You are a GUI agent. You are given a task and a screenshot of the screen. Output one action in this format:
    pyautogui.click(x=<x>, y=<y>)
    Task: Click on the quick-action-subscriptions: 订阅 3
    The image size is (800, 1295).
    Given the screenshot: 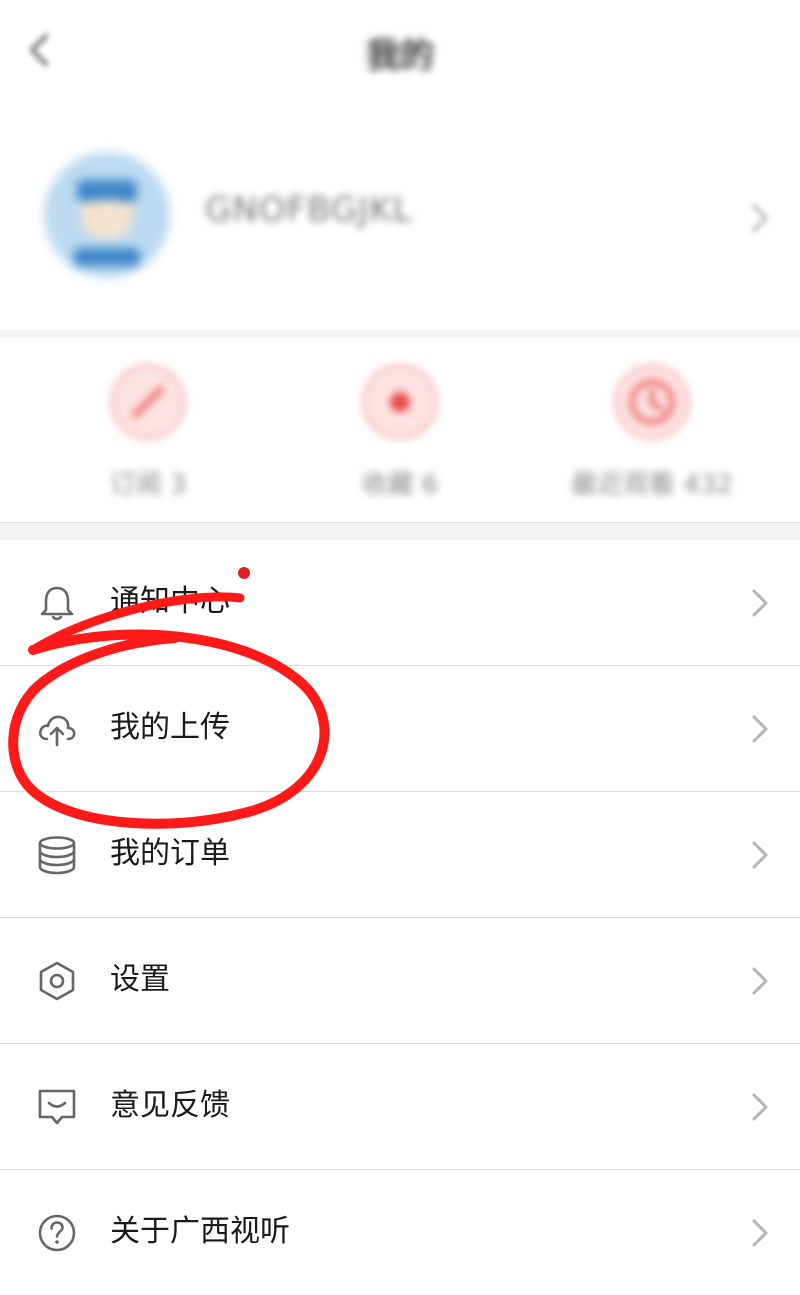 What is the action you would take?
    pyautogui.click(x=148, y=434)
    